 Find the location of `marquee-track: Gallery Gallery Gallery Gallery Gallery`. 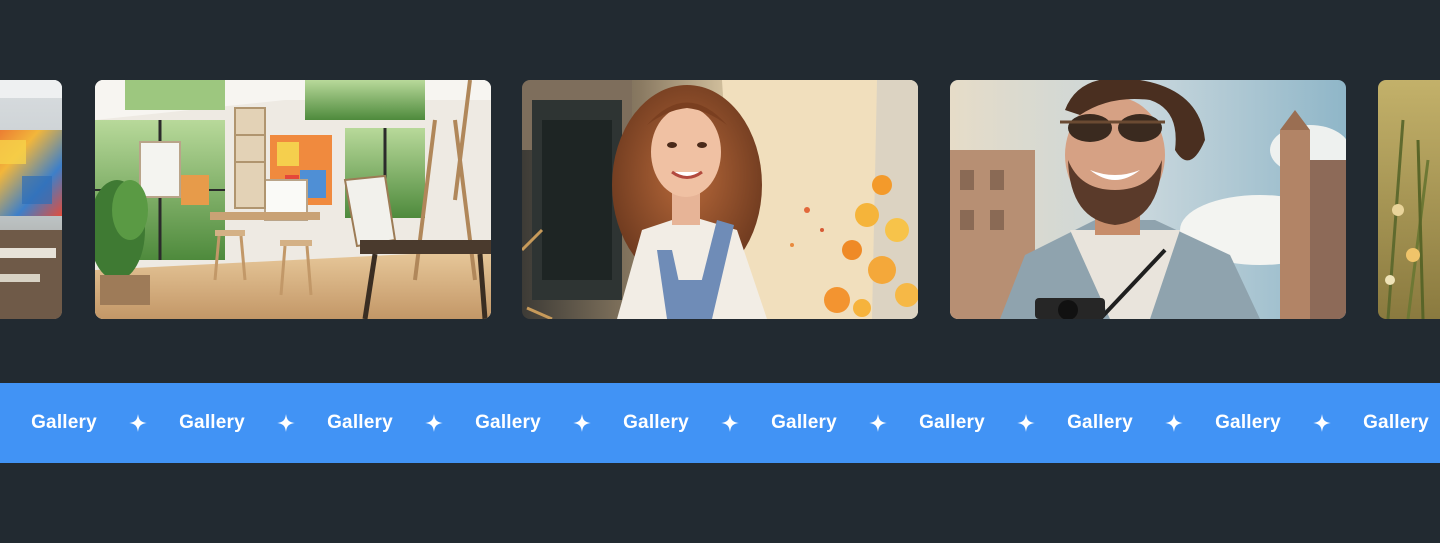

marquee-track: Gallery Gallery Gallery Gallery Gallery is located at coordinates (720, 423).